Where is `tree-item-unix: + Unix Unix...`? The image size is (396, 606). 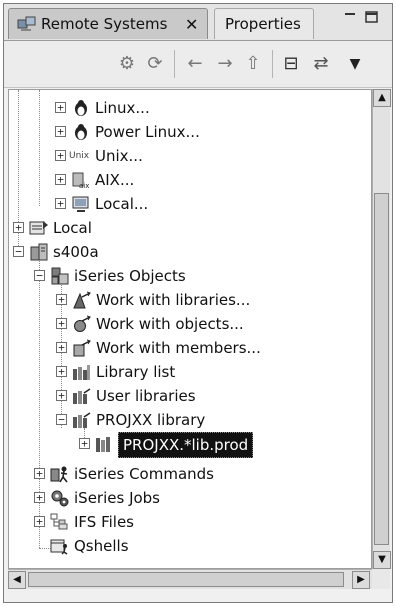
tree-item-unix: + Unix Unix... is located at coordinates (189, 156).